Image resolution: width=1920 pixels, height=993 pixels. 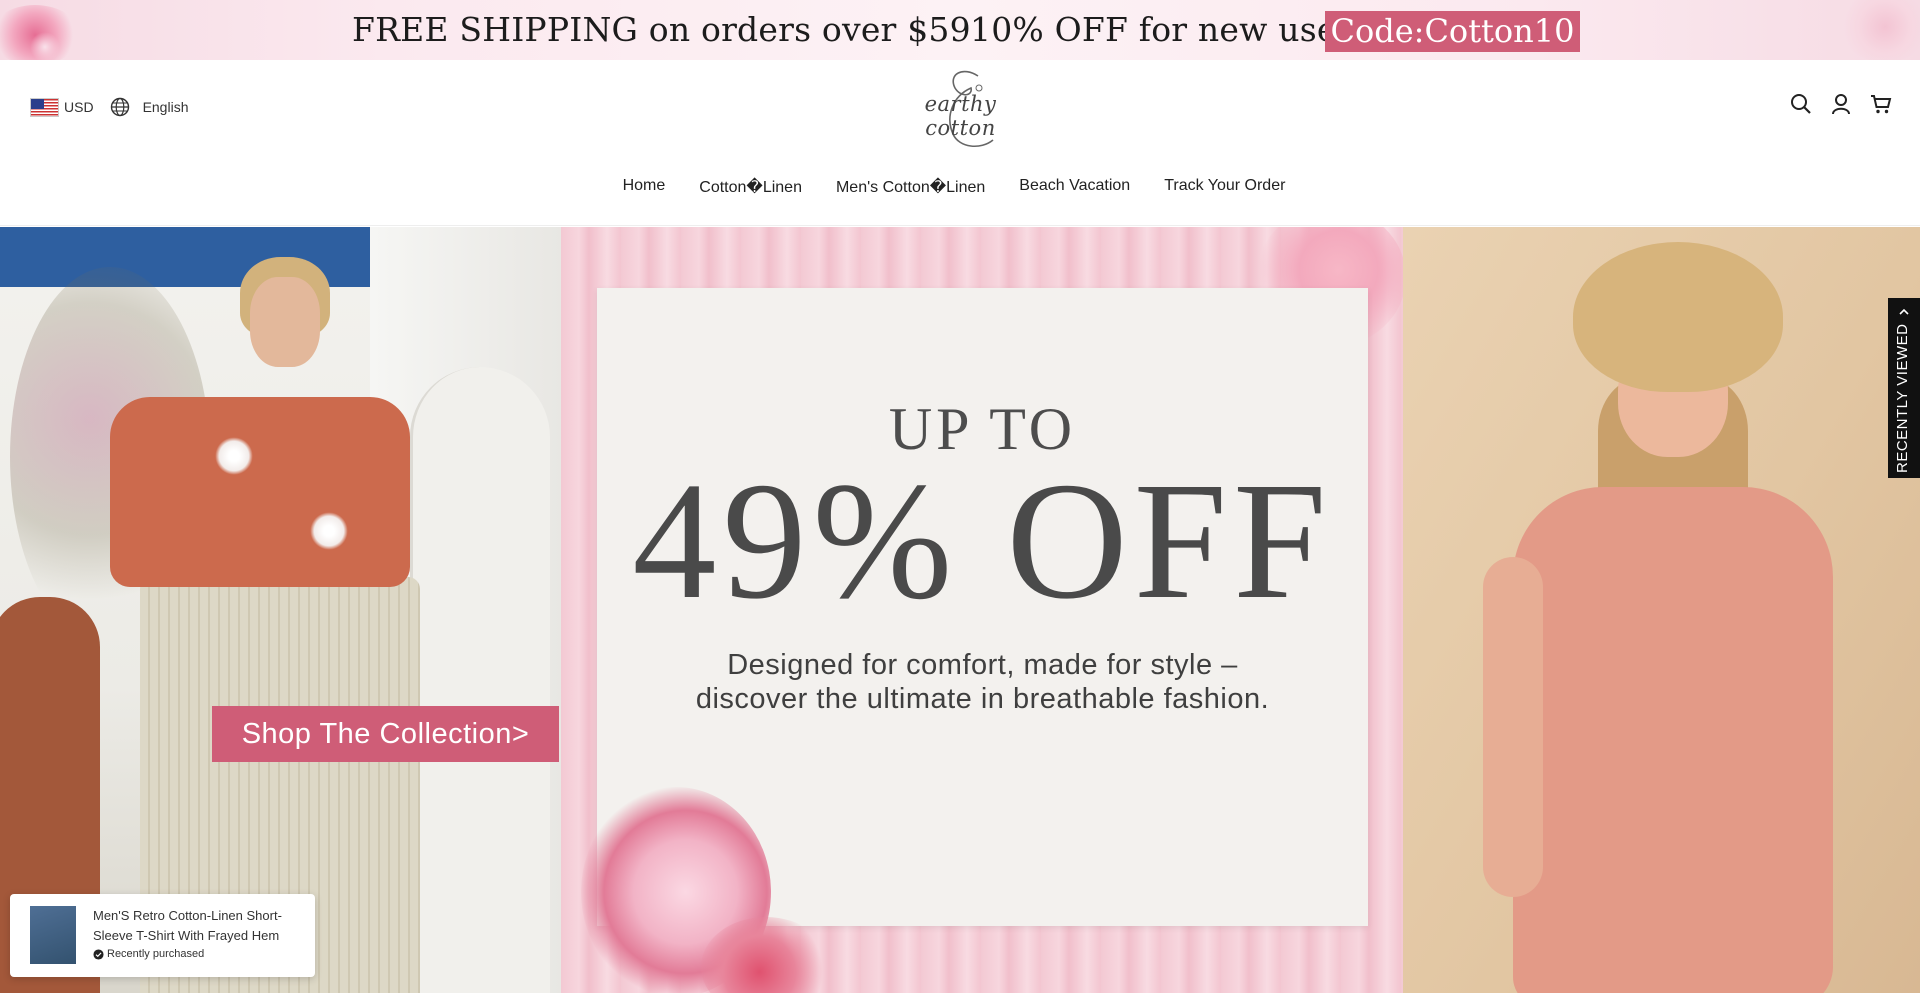 I want to click on nav-item-track-your-order: Track Your Order, so click(x=1224, y=187).